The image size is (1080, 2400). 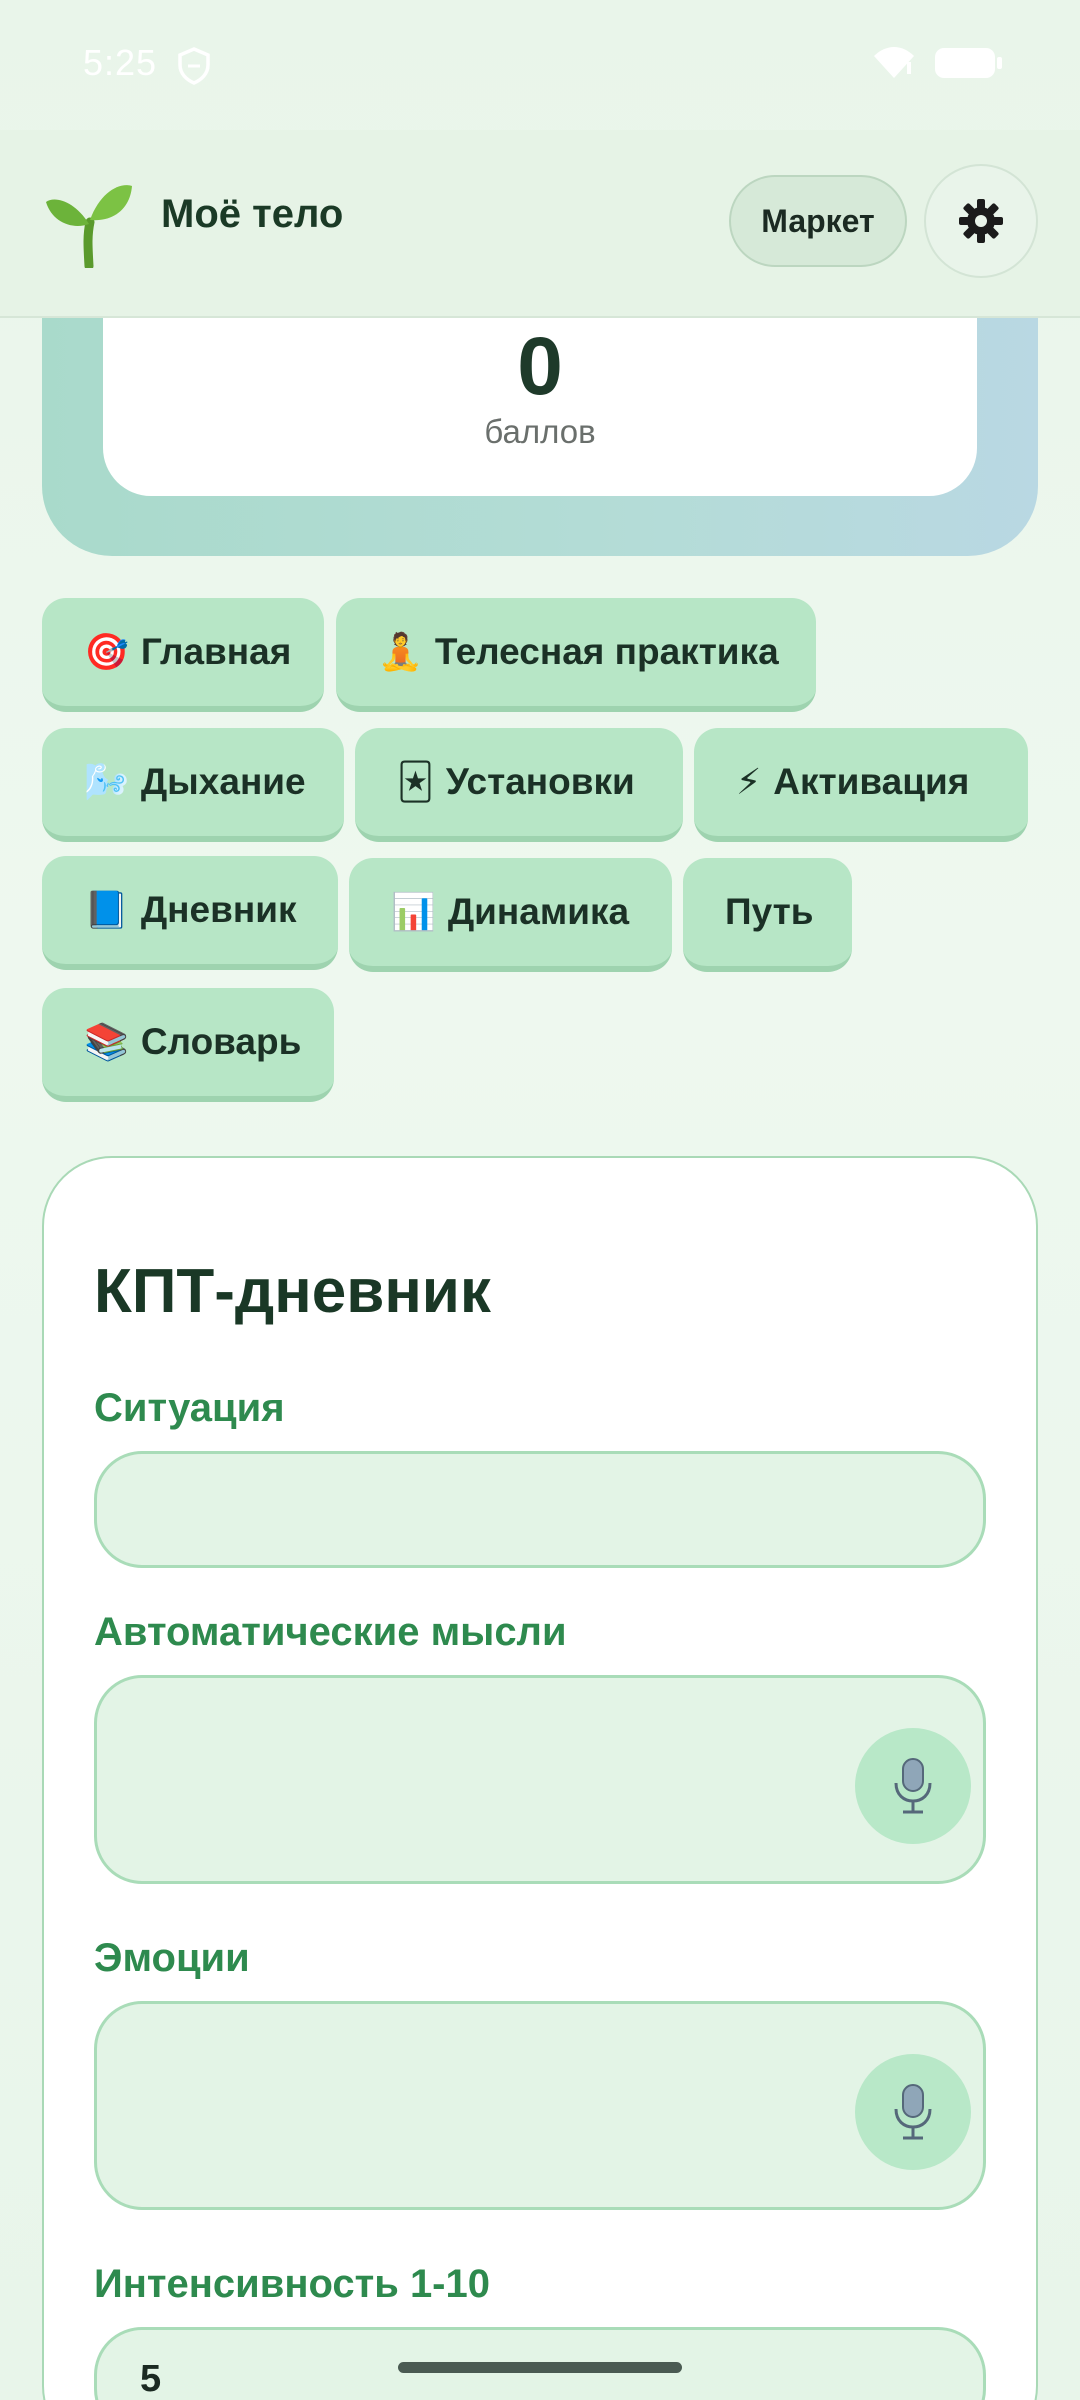 What do you see at coordinates (330, 1632) in the screenshot?
I see `thoughts-label: Автоматические мысли` at bounding box center [330, 1632].